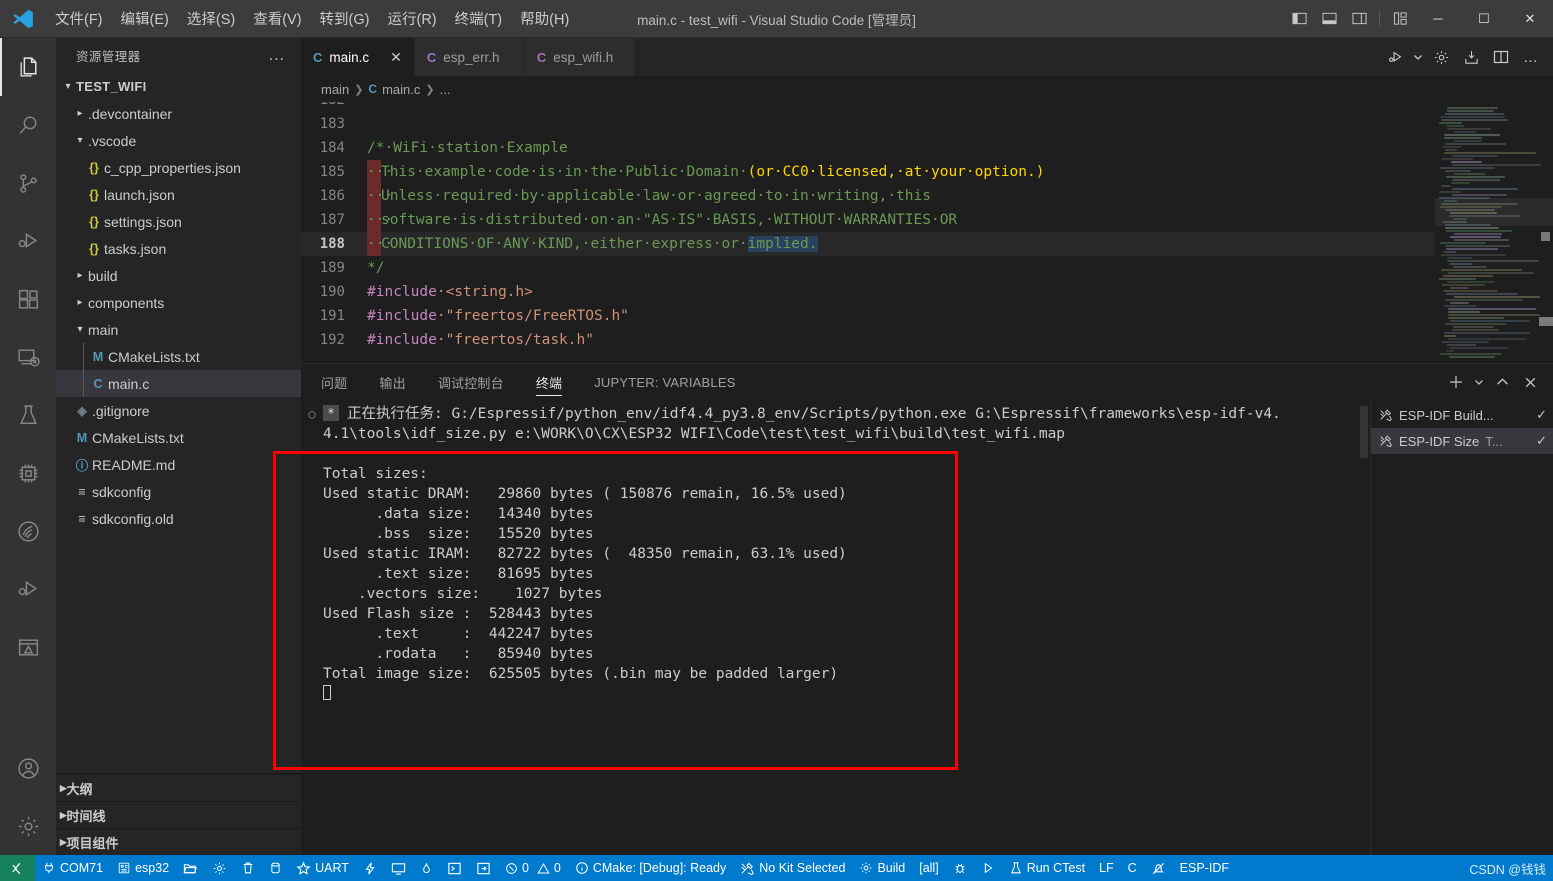  I want to click on status-run-ctest: Run CTest, so click(1047, 868).